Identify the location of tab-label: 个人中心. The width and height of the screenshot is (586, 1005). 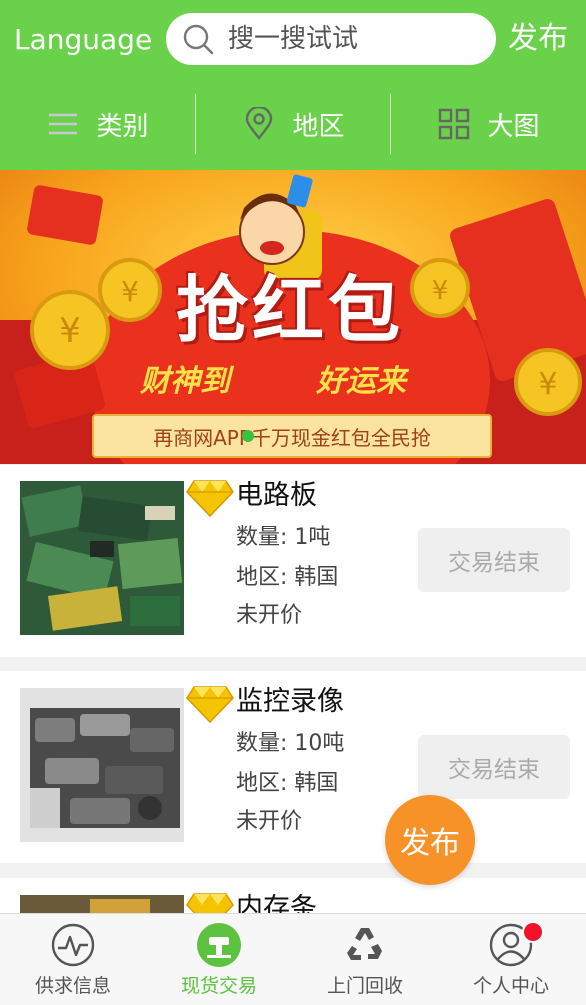
(510, 986).